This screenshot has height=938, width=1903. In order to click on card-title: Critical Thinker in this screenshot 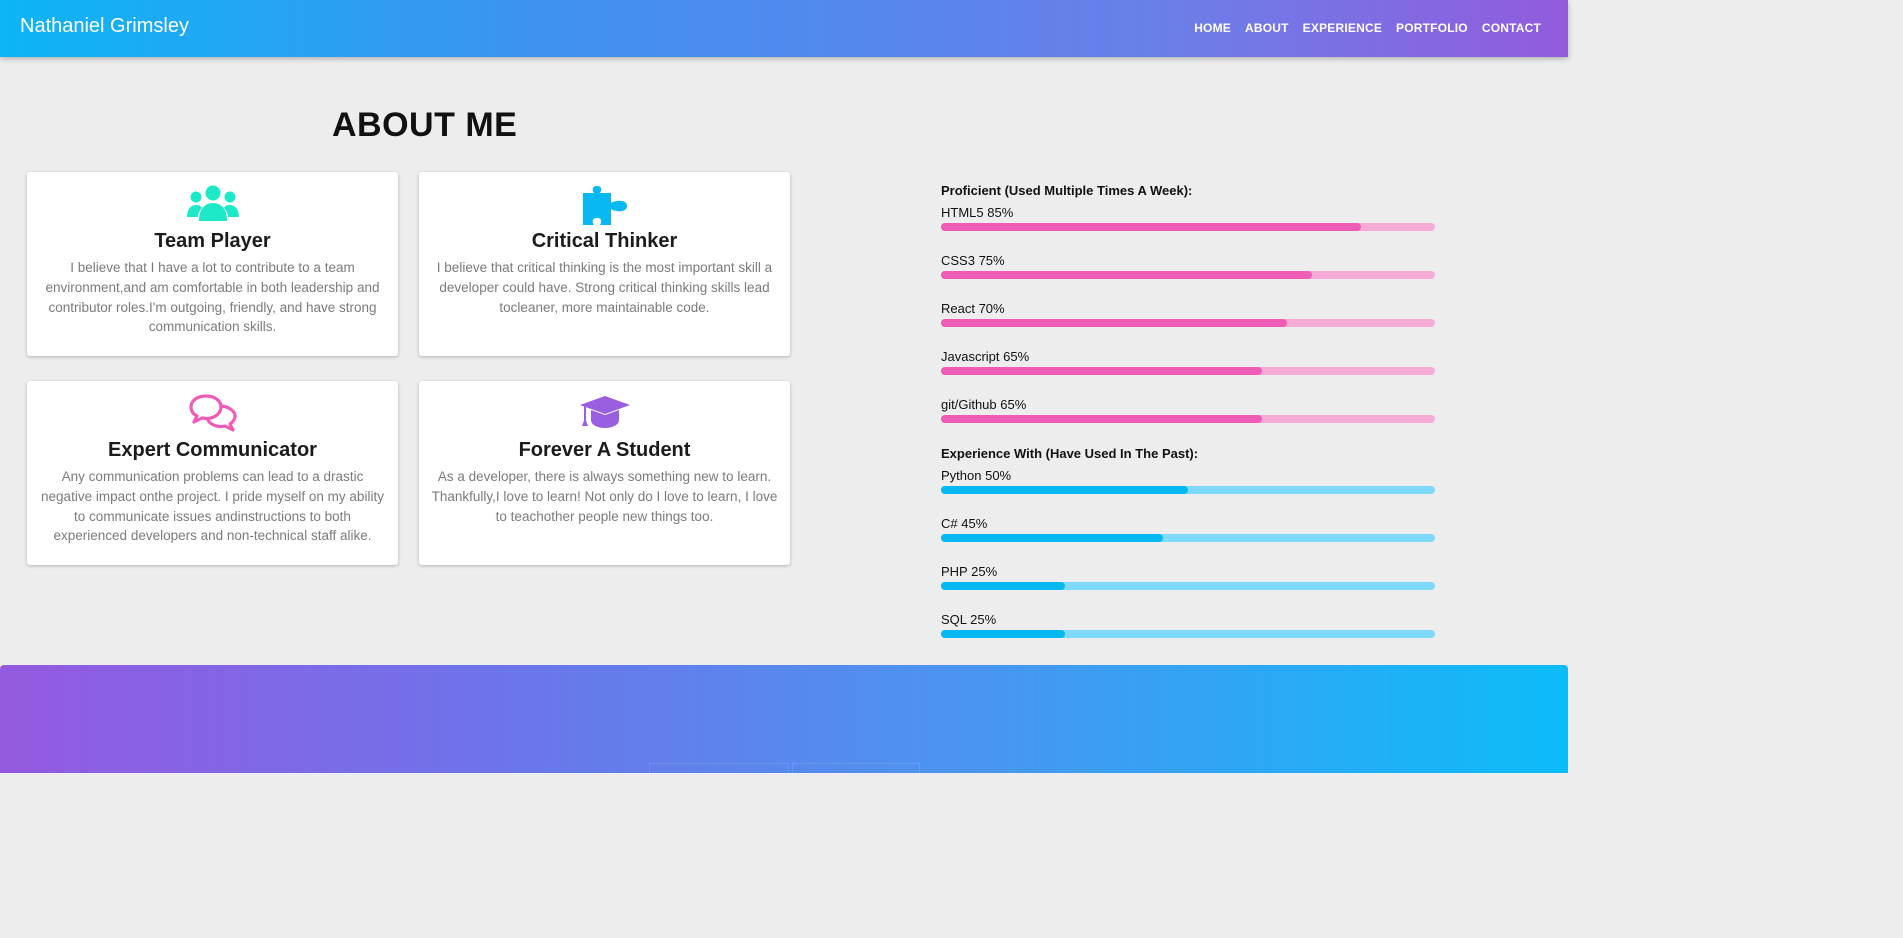, I will do `click(604, 241)`.